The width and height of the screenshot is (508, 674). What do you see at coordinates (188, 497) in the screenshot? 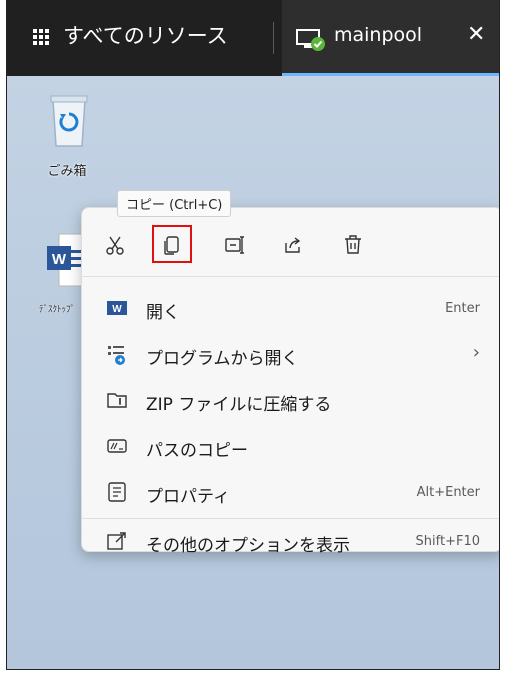
I see `menu-item-label: プロパティ` at bounding box center [188, 497].